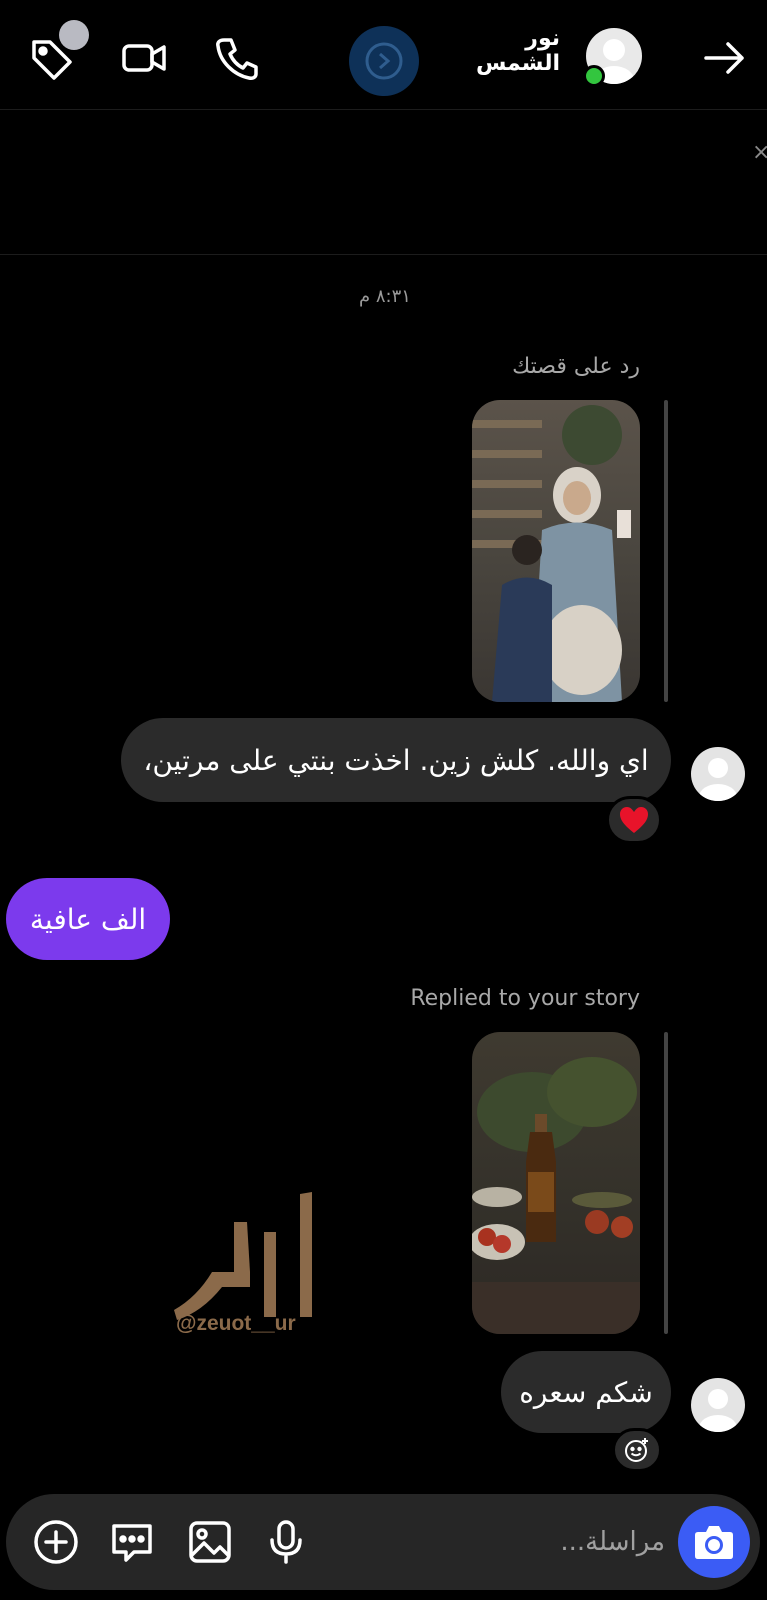  I want to click on incoming-message: اي والله. كلش زين. اخذت بنتي على مرتين،, so click(396, 760).